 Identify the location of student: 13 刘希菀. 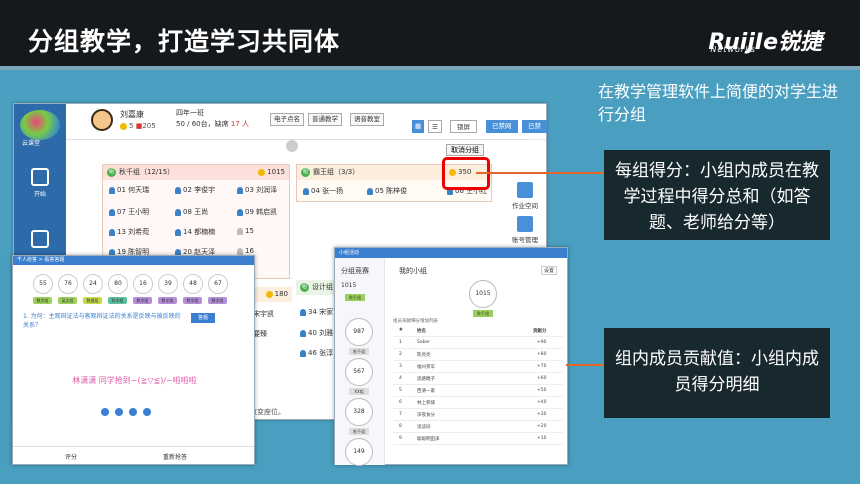
(129, 232).